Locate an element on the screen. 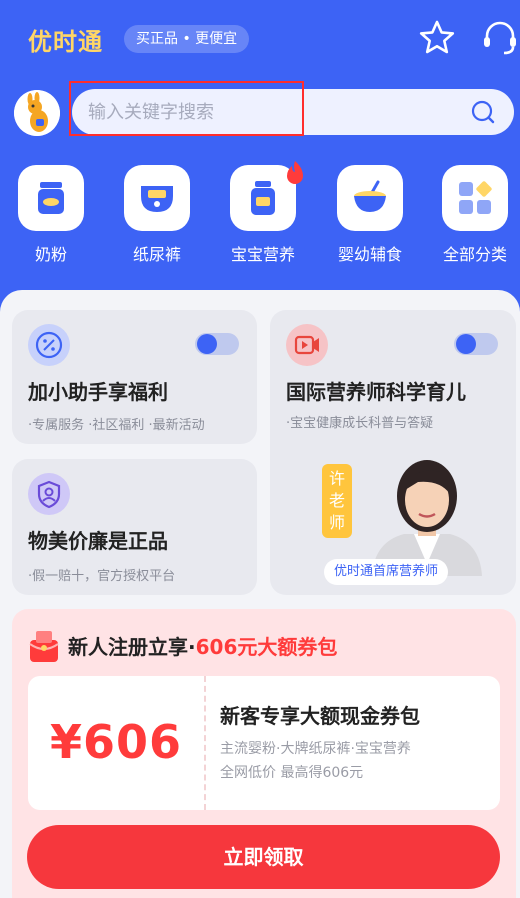  grid-icon is located at coordinates (475, 197).